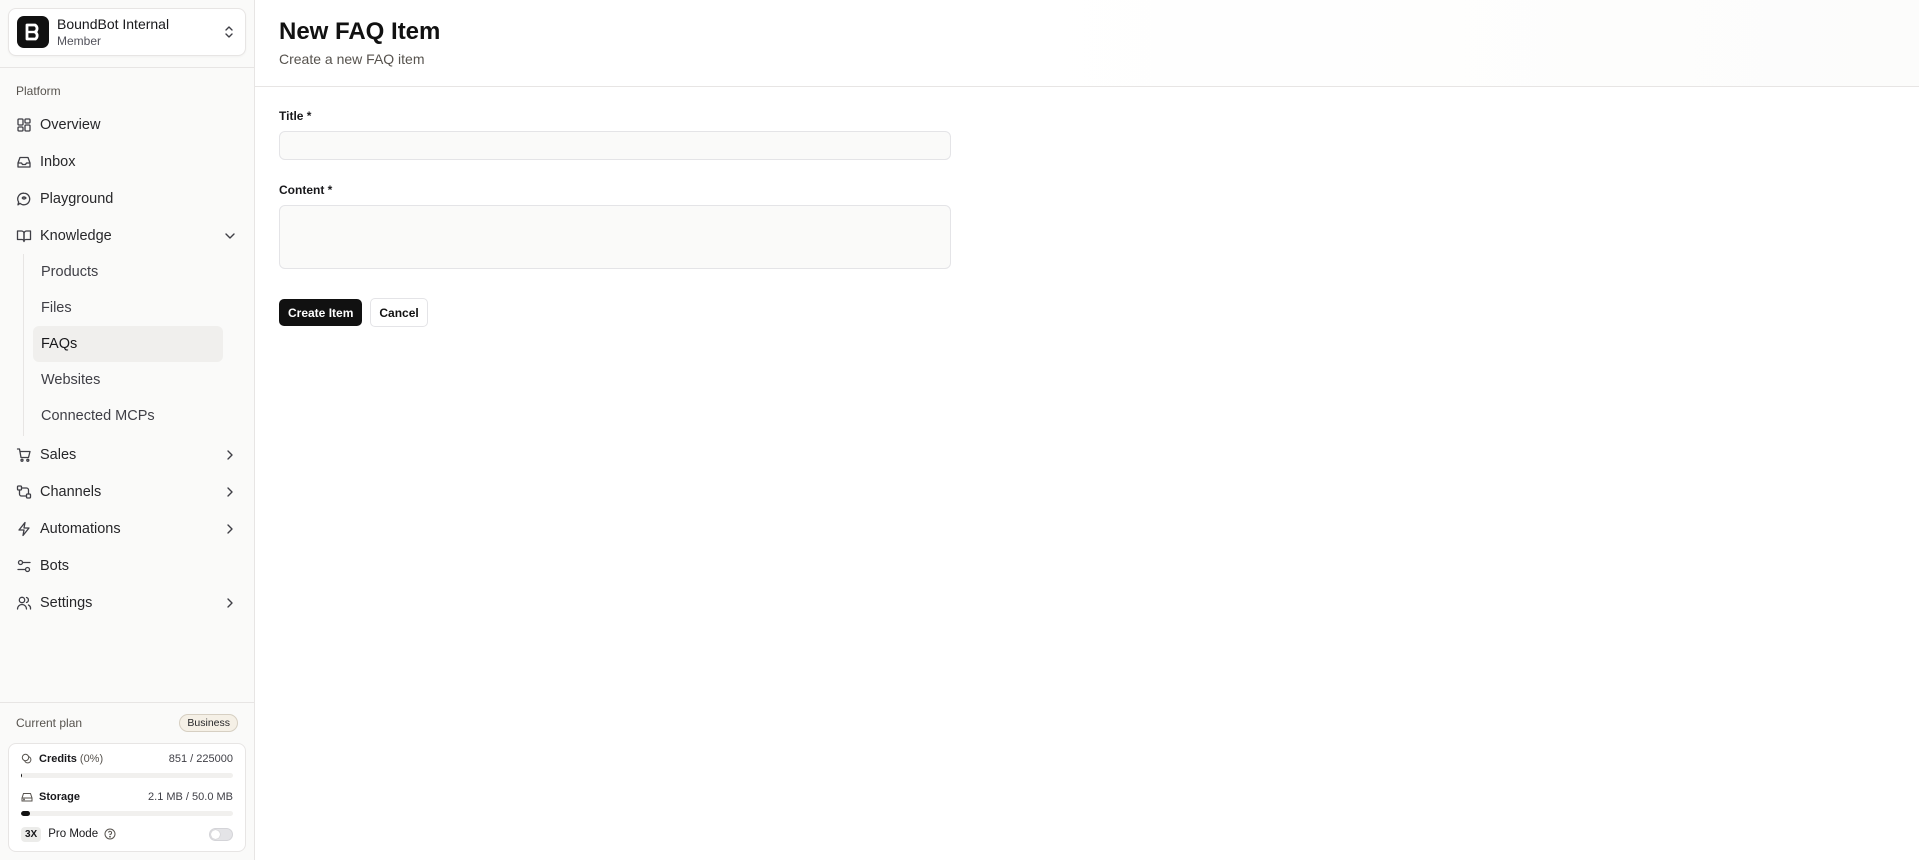 The height and width of the screenshot is (860, 1919). What do you see at coordinates (55, 565) in the screenshot?
I see `sidebar-item-label: Bots` at bounding box center [55, 565].